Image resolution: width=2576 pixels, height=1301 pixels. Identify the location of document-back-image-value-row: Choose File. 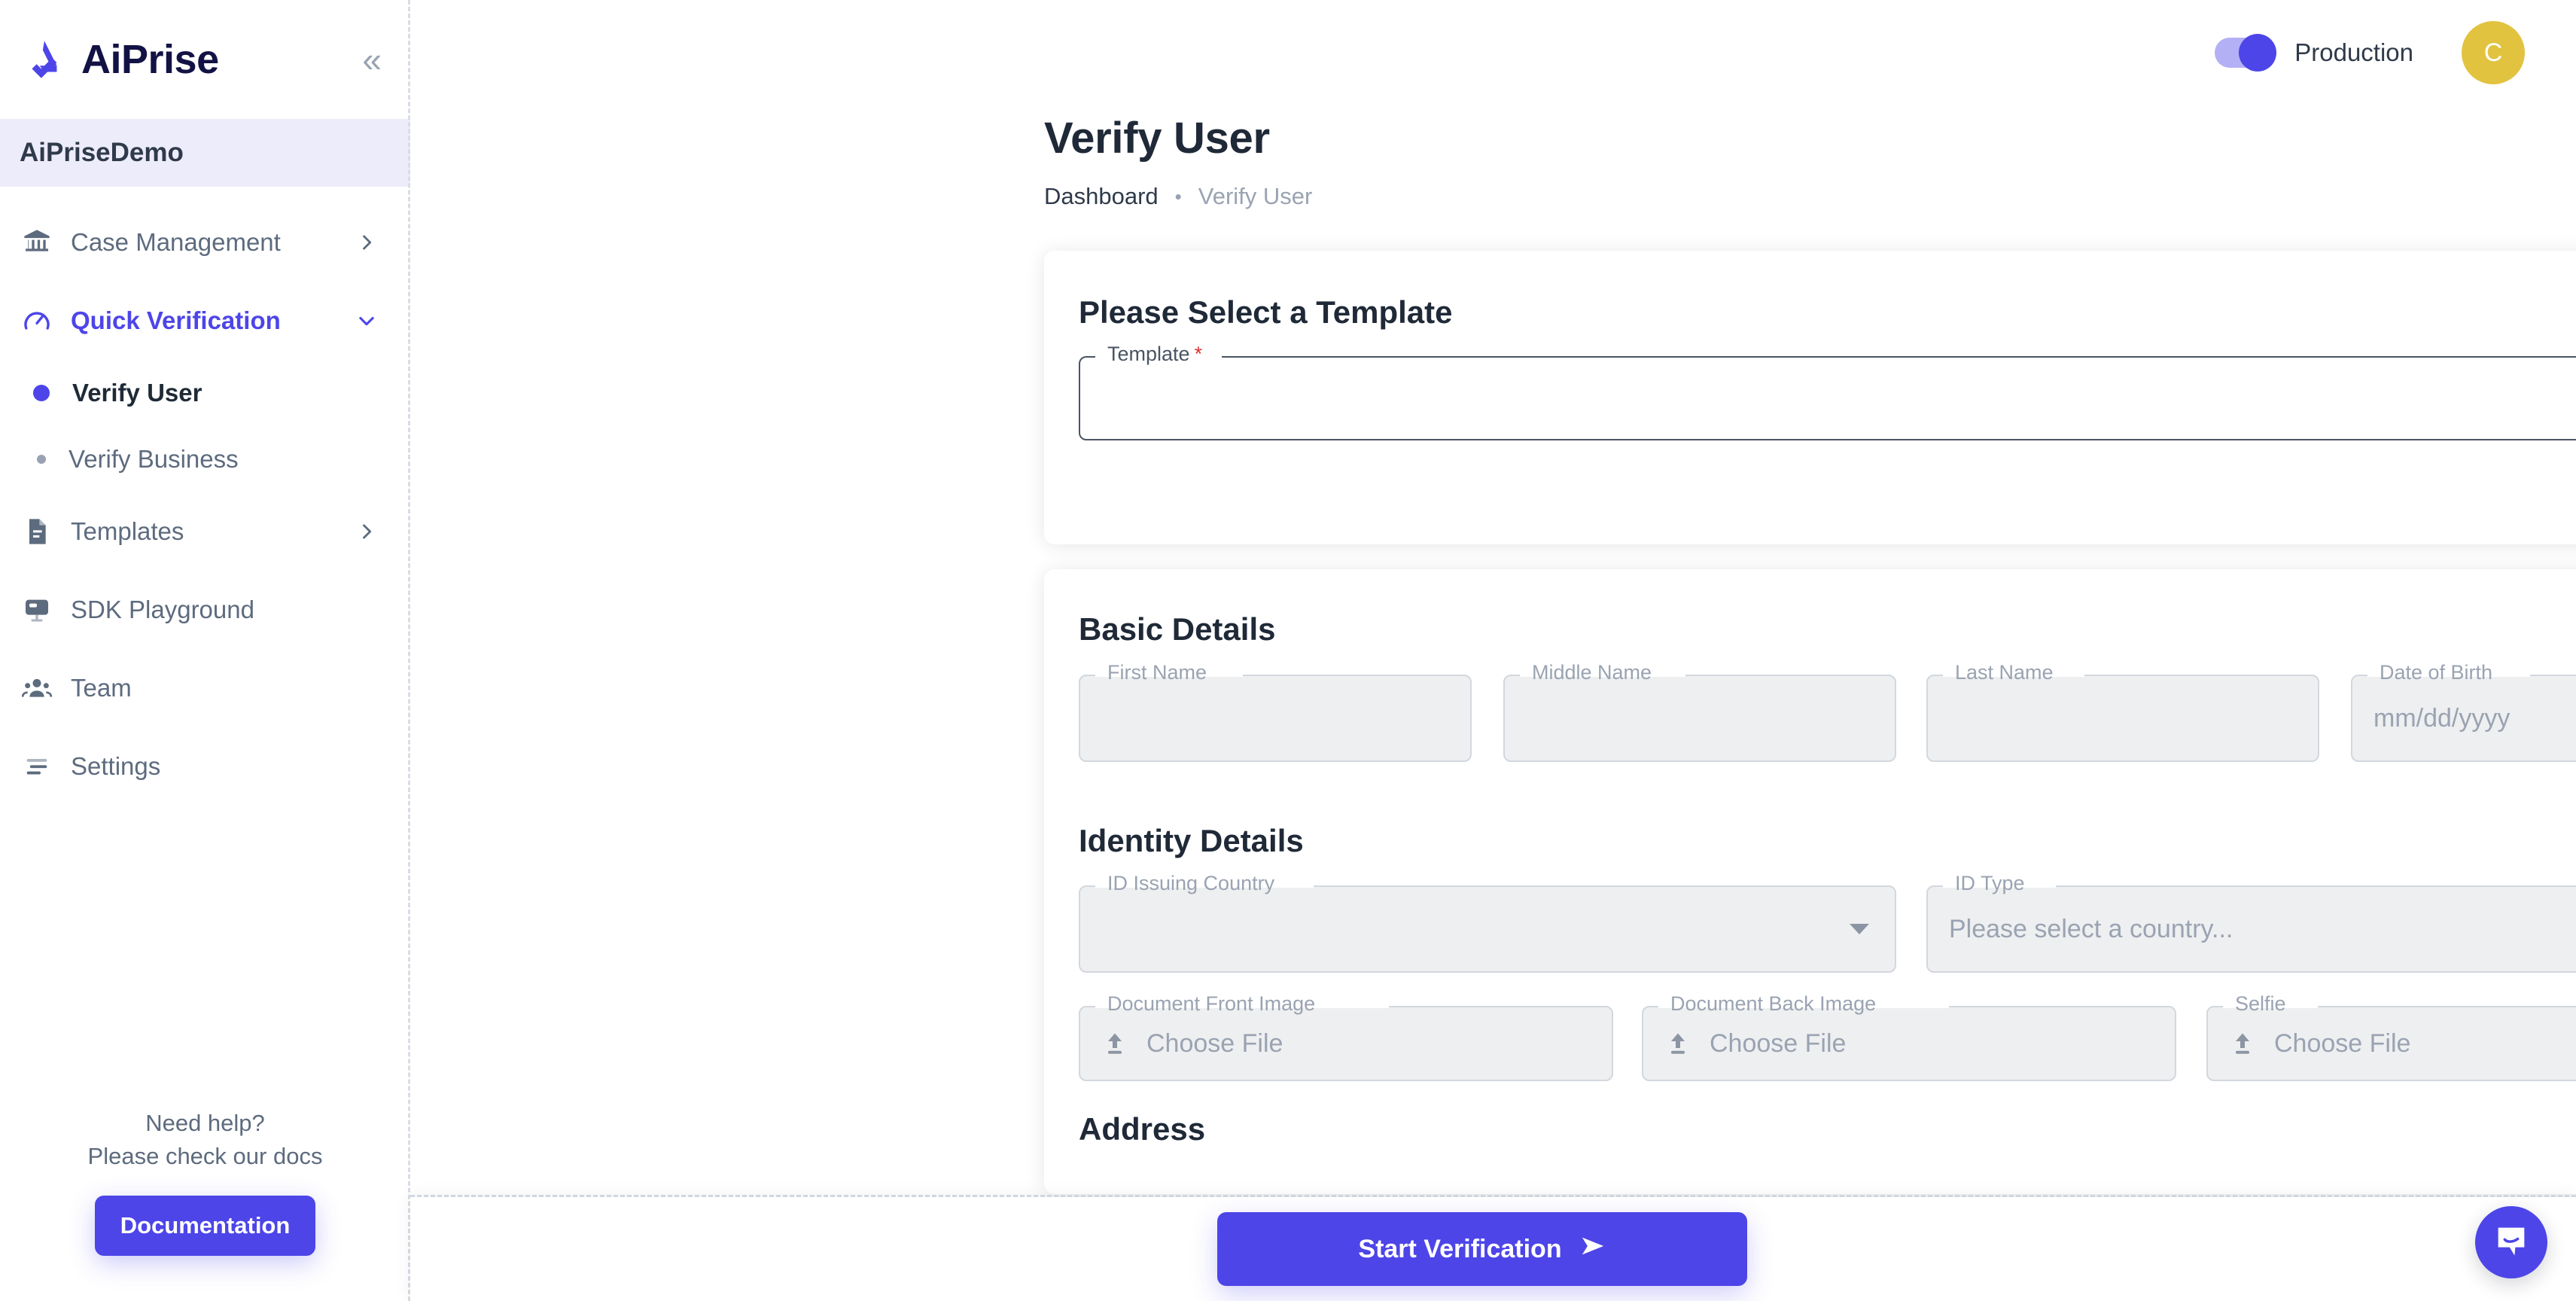
(1909, 1043).